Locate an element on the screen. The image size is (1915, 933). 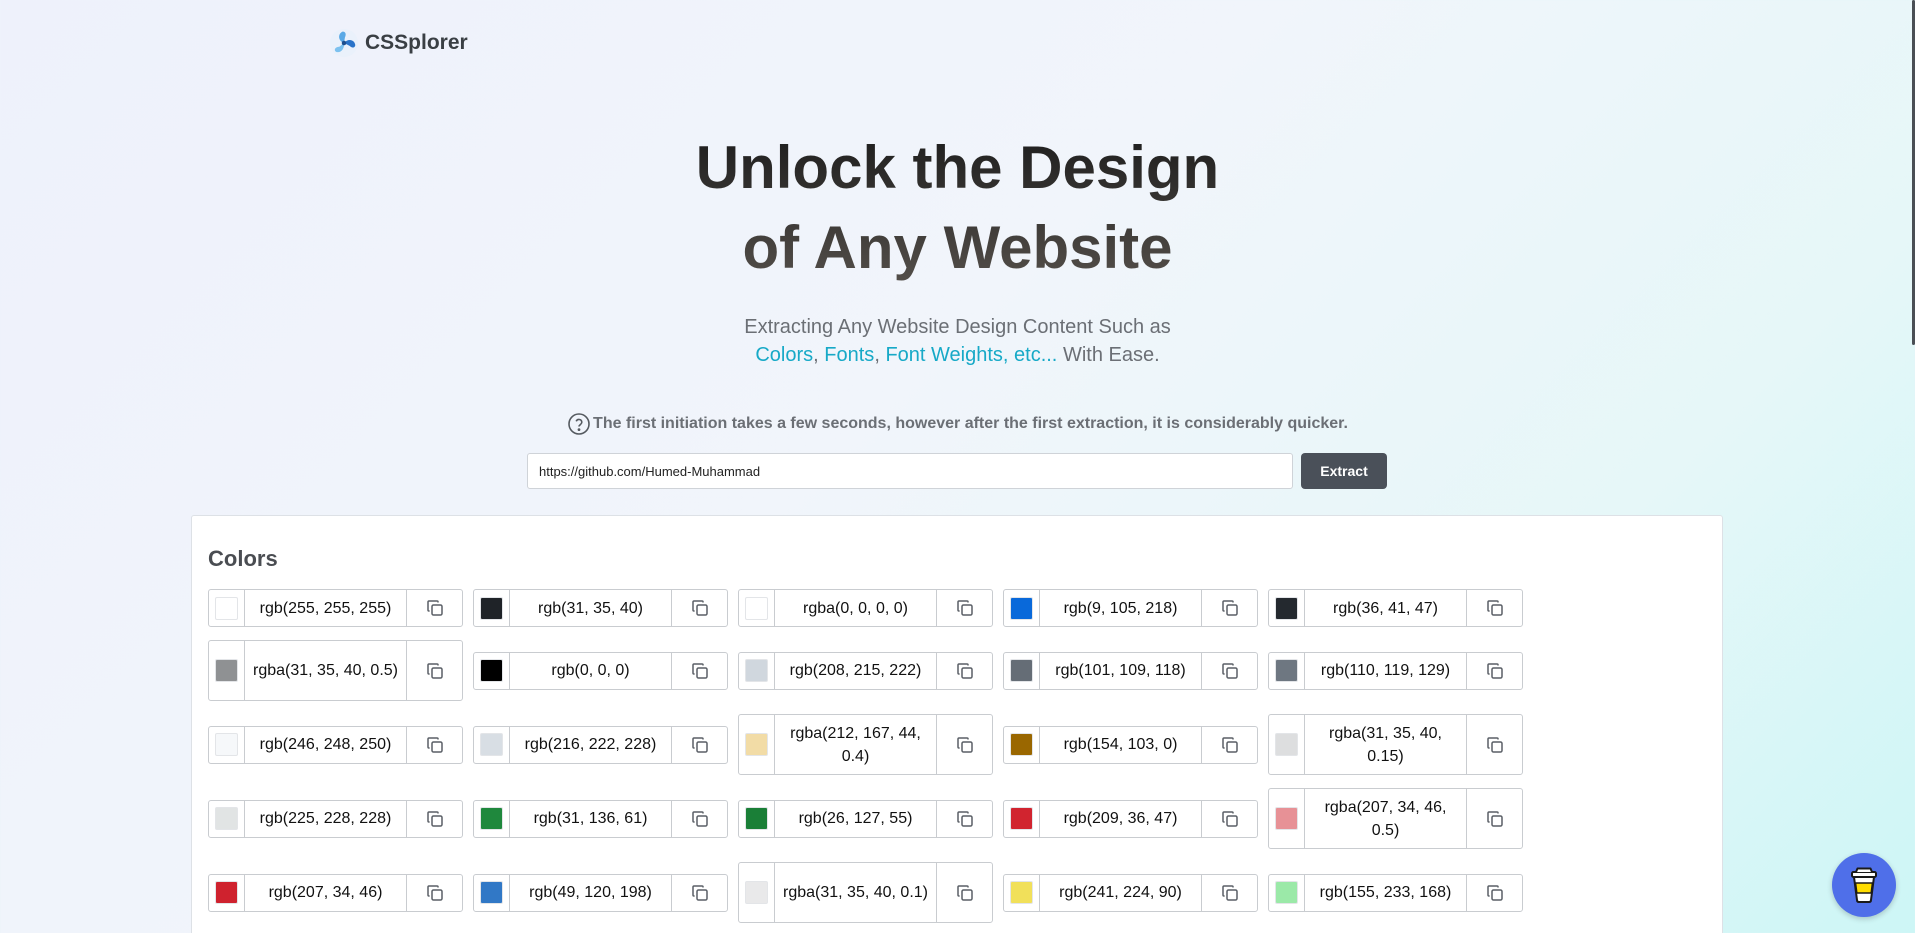
color-value: rgb(36, 41, 47) is located at coordinates (1385, 608).